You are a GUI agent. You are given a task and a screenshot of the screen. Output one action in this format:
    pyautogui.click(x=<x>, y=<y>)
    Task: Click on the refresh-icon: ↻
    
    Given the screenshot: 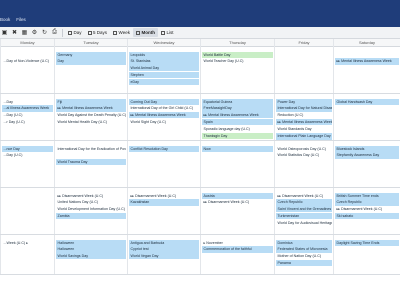 What is the action you would take?
    pyautogui.click(x=44, y=33)
    